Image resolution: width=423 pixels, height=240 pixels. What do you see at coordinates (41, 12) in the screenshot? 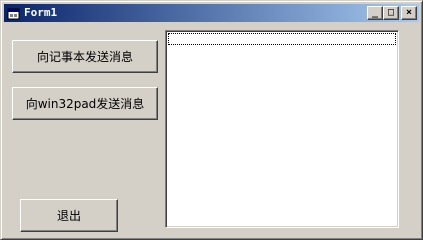
I see `window-title: Form1` at bounding box center [41, 12].